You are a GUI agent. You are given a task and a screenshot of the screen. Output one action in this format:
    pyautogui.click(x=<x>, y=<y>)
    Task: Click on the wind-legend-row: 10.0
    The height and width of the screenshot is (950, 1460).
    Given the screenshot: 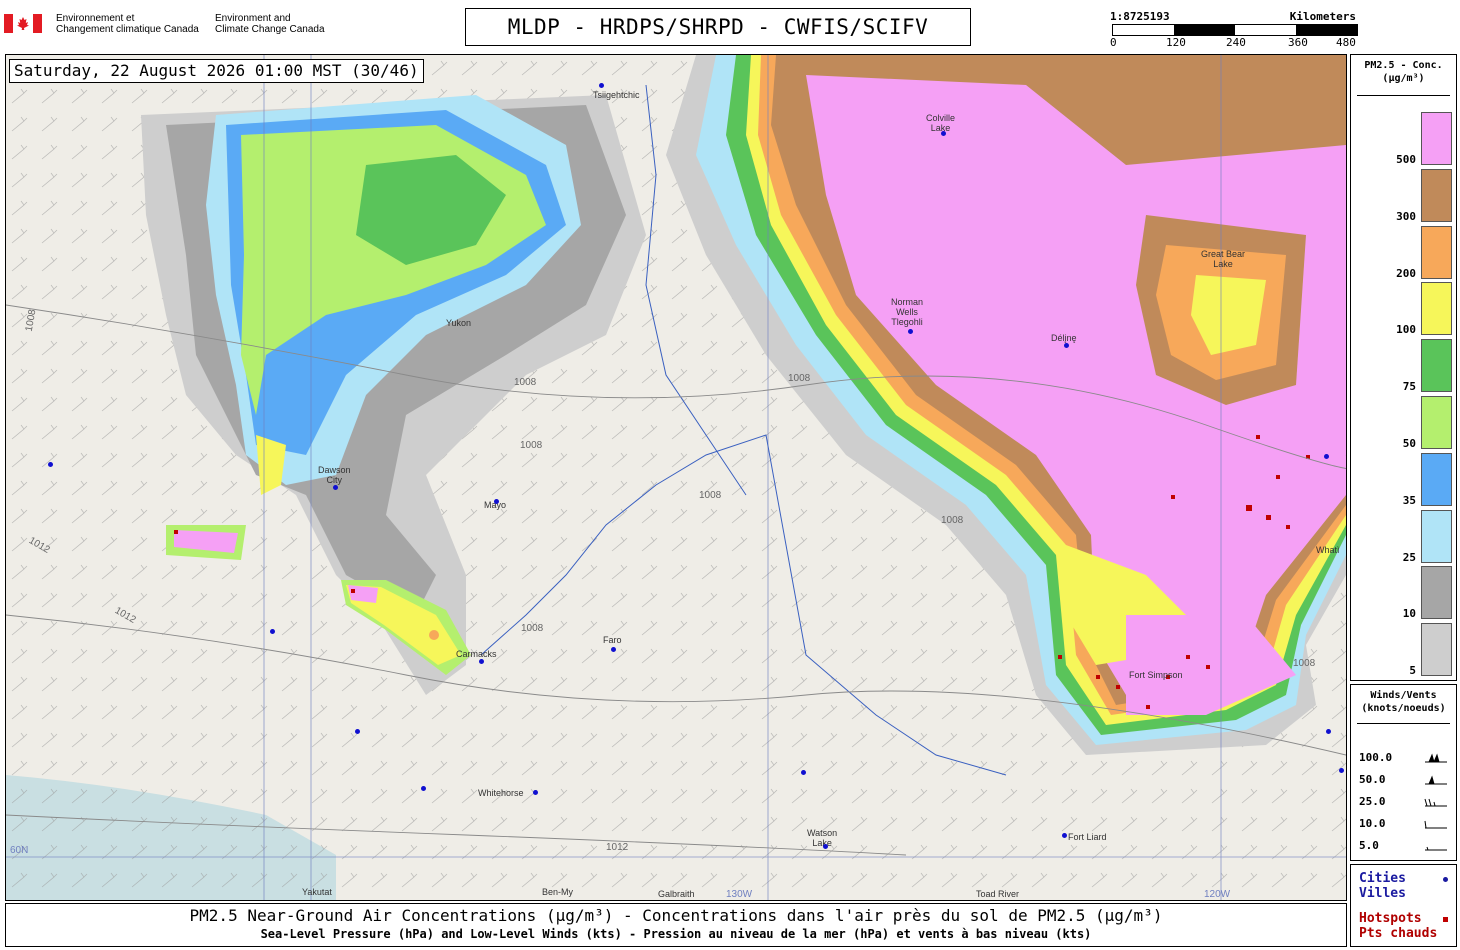 What is the action you would take?
    pyautogui.click(x=1405, y=824)
    